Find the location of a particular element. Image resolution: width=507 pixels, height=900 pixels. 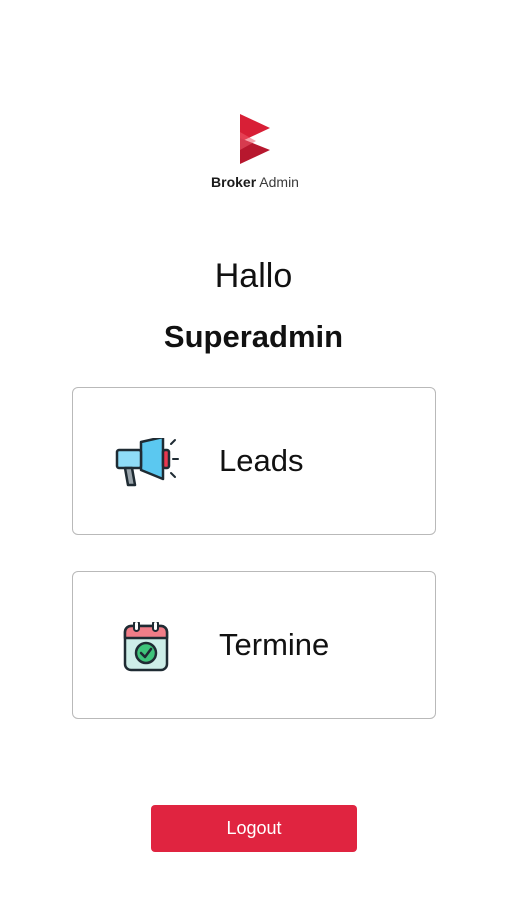

greeting-text: Hallo is located at coordinates (253, 276).